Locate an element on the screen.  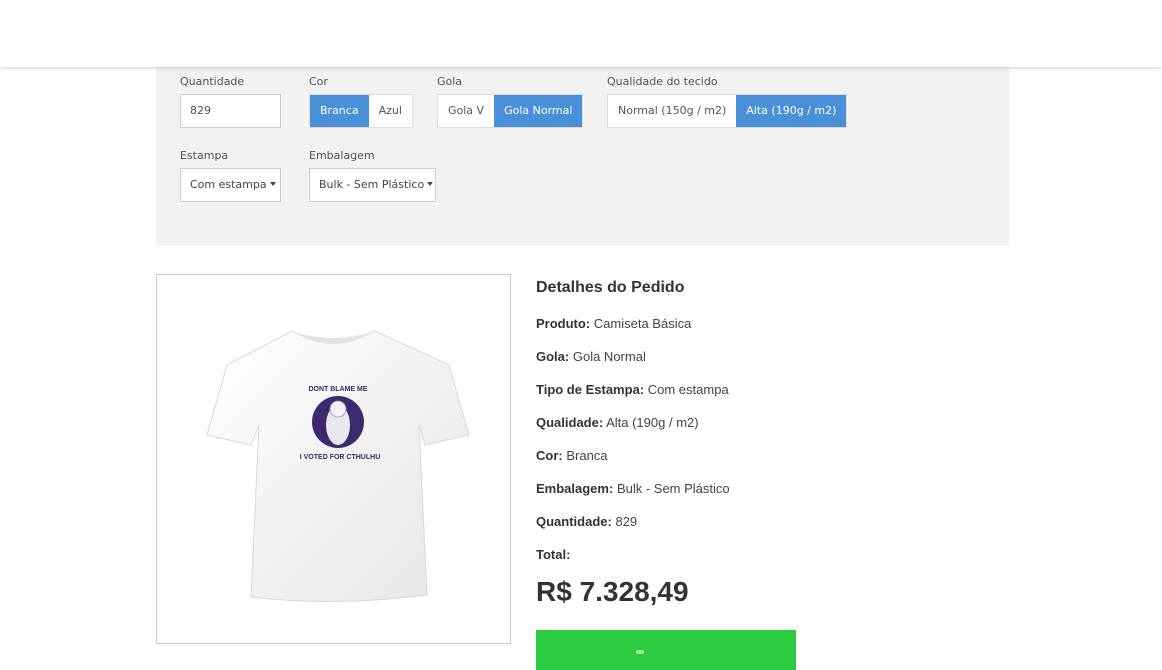
quantity-label: Quantidade is located at coordinates (212, 81).